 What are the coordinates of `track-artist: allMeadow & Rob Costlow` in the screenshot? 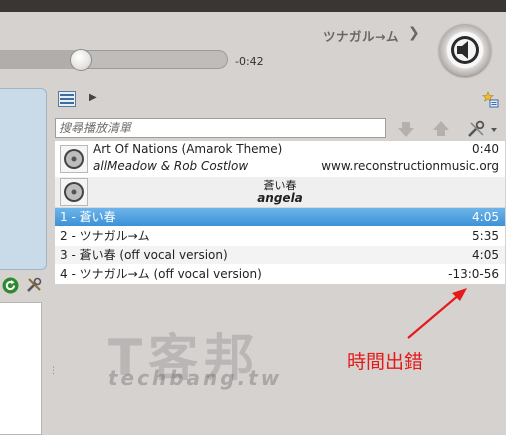 It's located at (171, 166).